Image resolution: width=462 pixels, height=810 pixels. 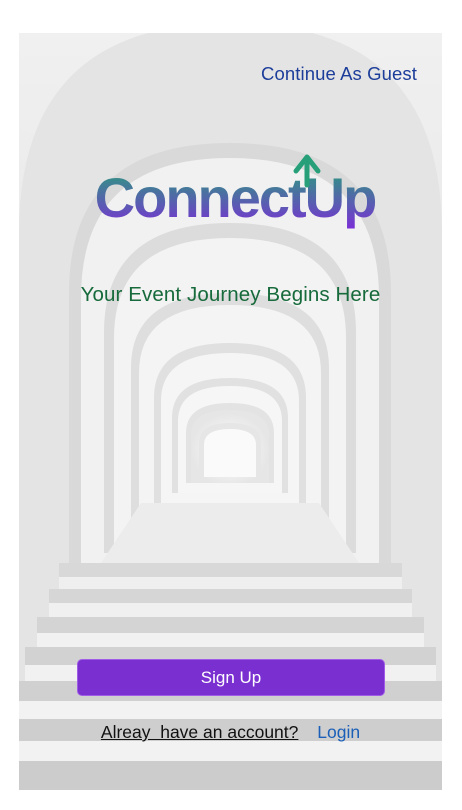 I want to click on connectup-logo: ConnectUp, so click(x=236, y=191).